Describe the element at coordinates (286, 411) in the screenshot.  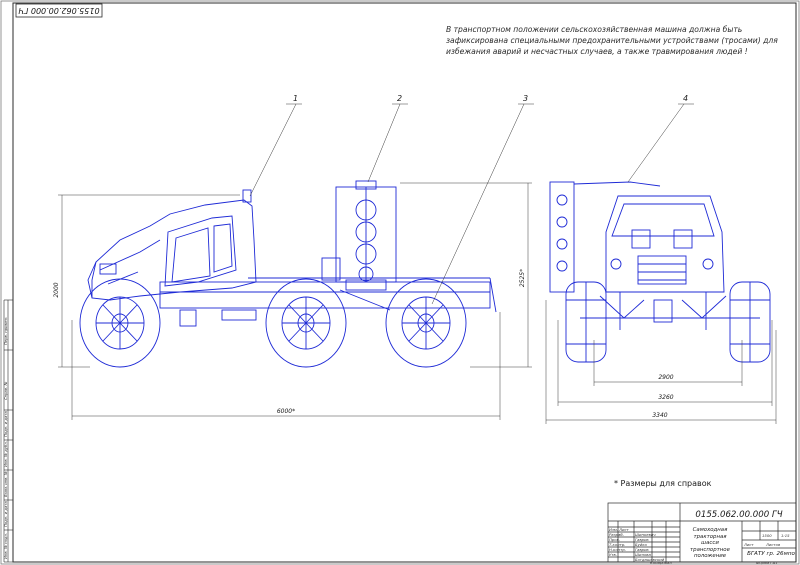
I see `dim-length: 6000*` at that location.